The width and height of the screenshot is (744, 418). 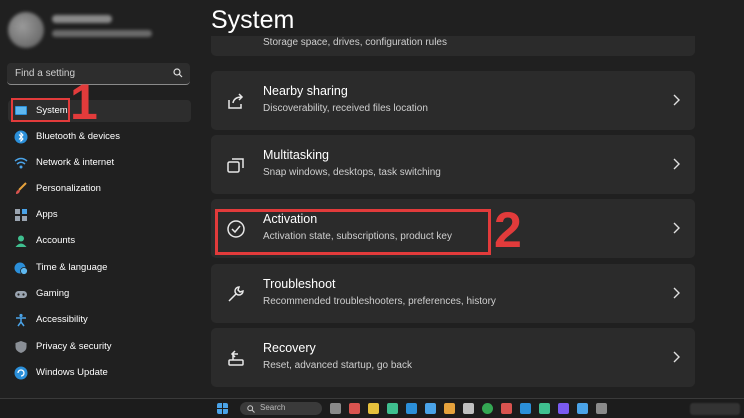 What do you see at coordinates (78, 136) in the screenshot?
I see `sidebar-item-label: Bluetooth & devices` at bounding box center [78, 136].